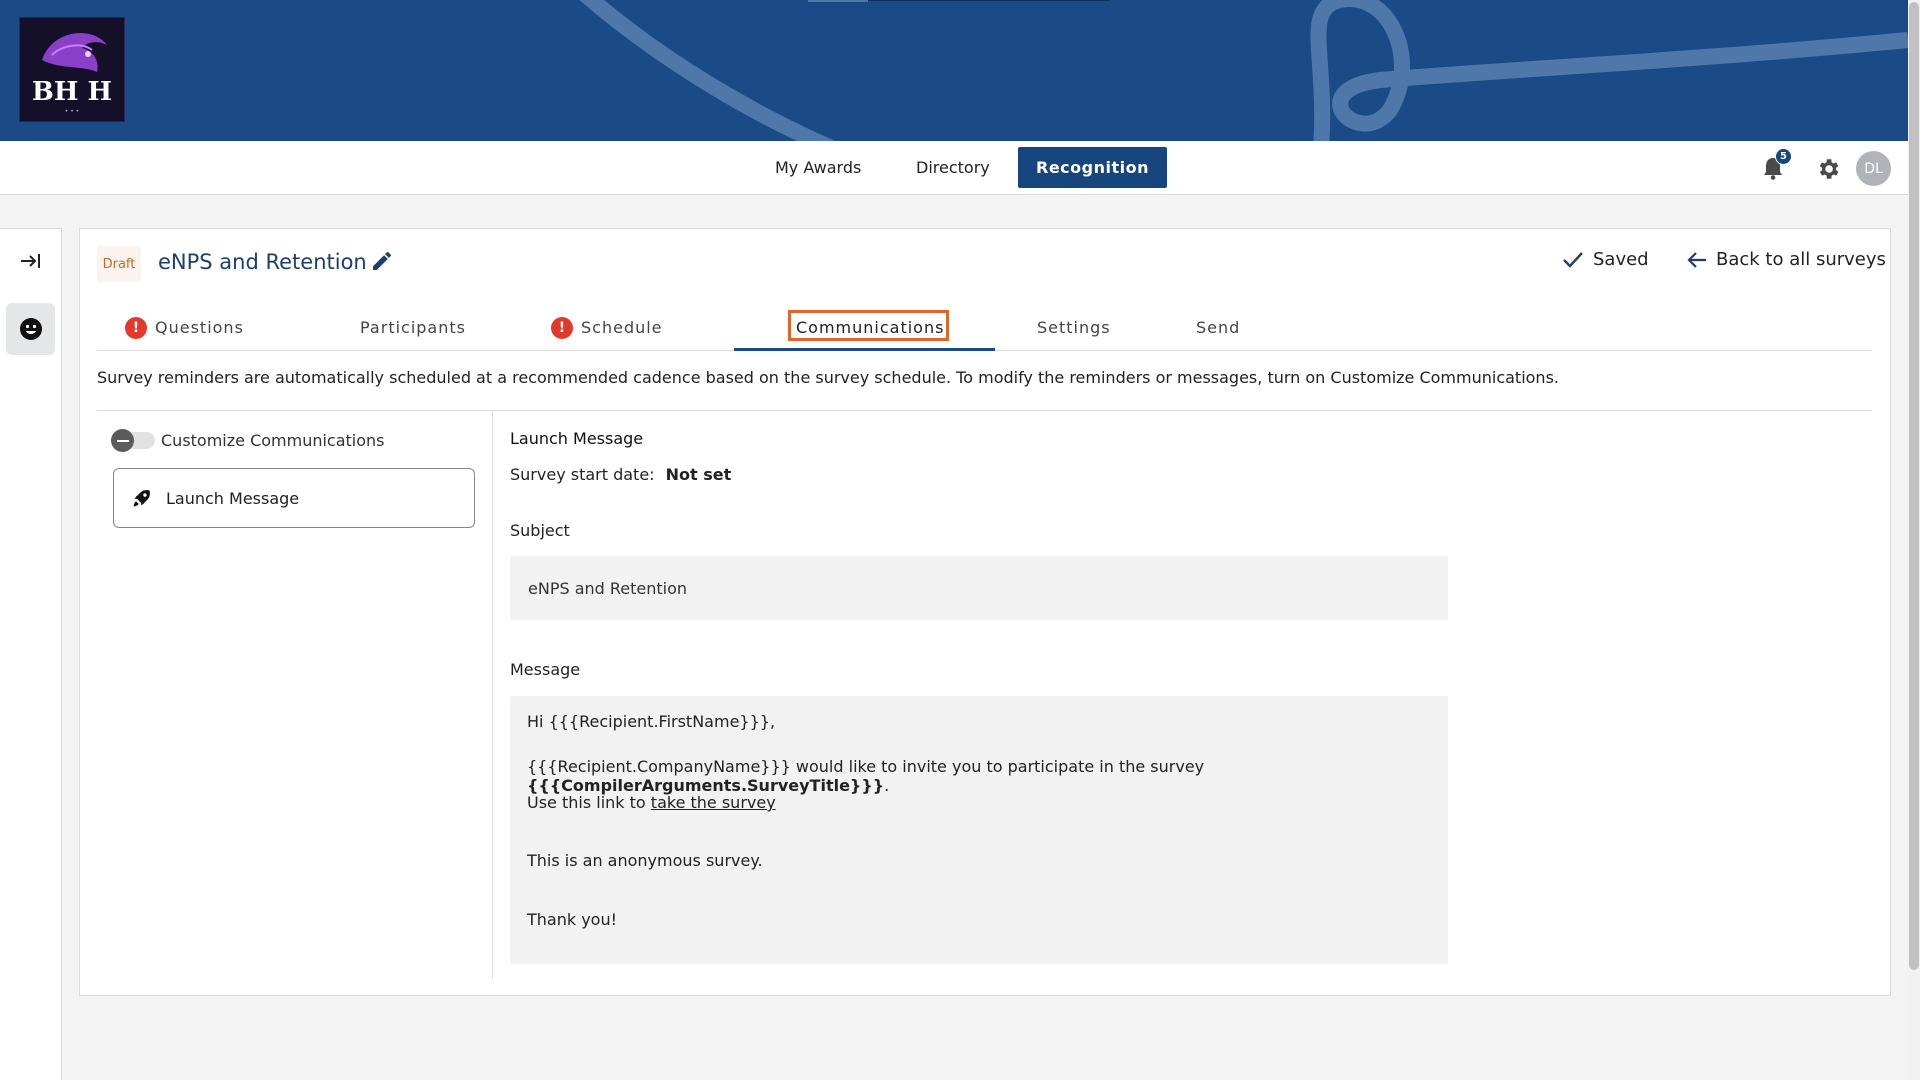  I want to click on content-divider, so click(984, 410).